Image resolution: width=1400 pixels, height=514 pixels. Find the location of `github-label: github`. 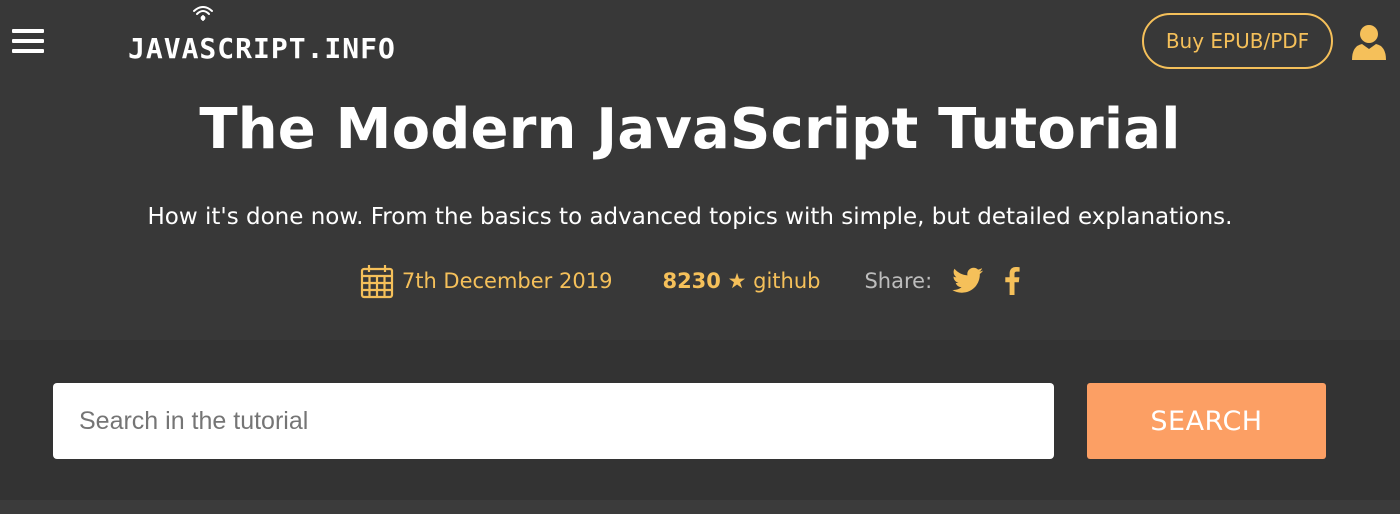

github-label: github is located at coordinates (787, 281).